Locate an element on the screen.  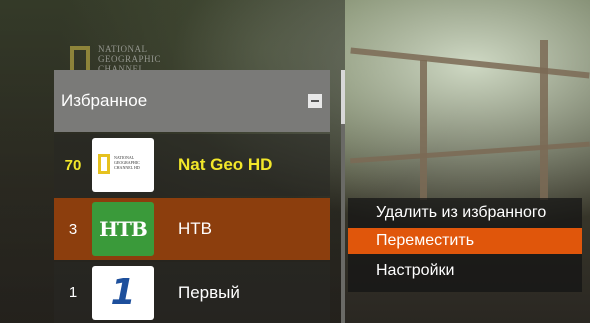
favorites-header: Избранное is located at coordinates (192, 101).